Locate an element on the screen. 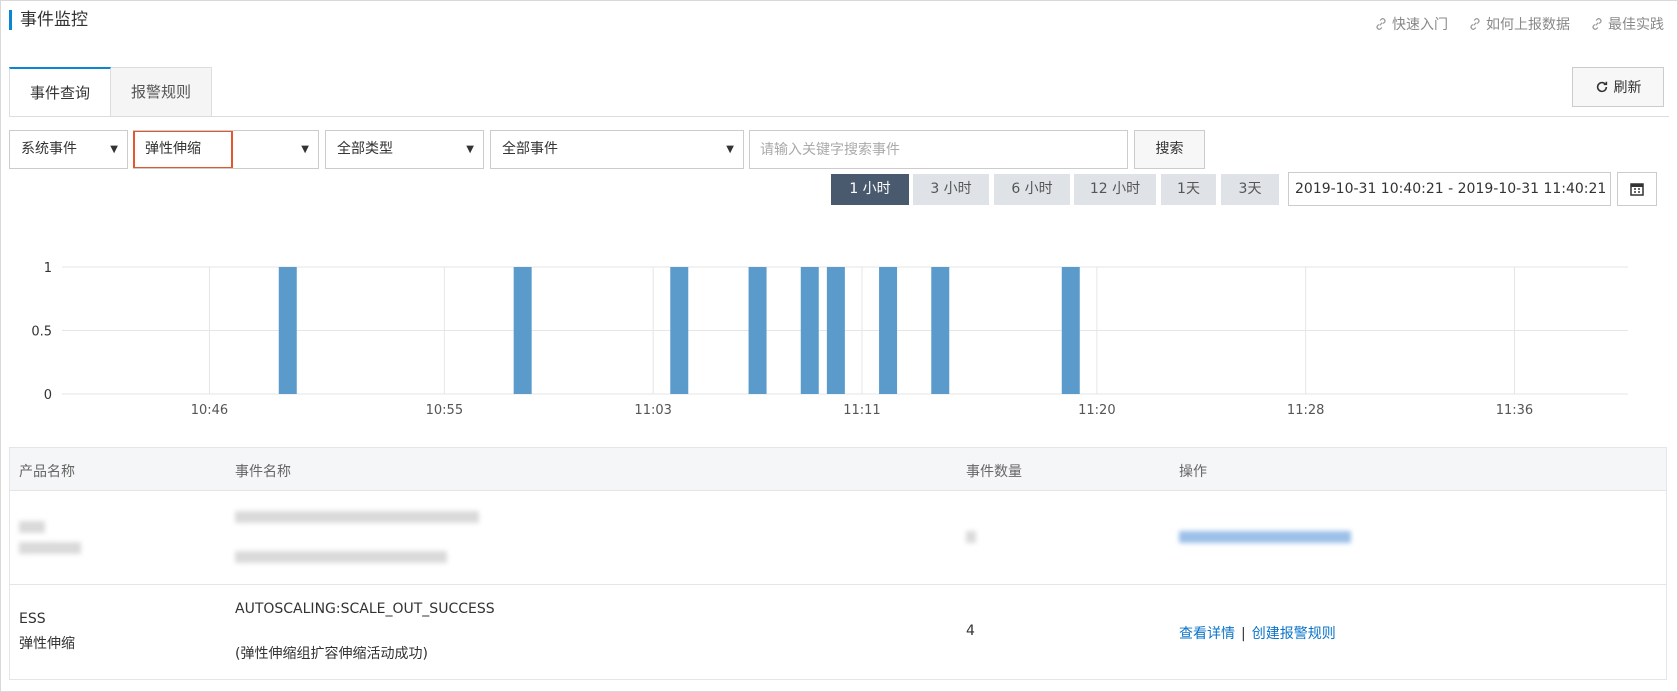 Image resolution: width=1678 pixels, height=692 pixels. event-source-select: 系统事件 ▼ is located at coordinates (68, 149).